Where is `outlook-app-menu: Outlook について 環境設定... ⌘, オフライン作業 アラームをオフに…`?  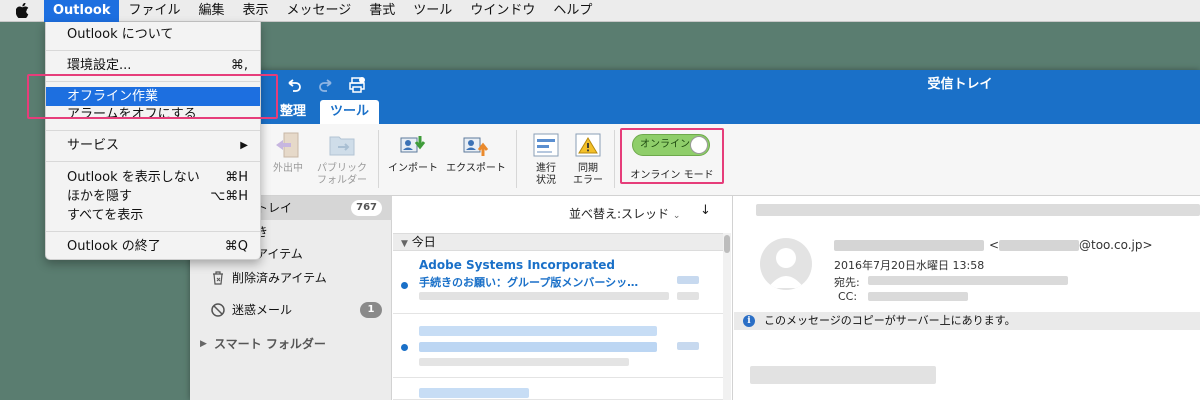
outlook-app-menu: Outlook について 環境設定... ⌘, オフライン作業 アラームをオフに… is located at coordinates (153, 141).